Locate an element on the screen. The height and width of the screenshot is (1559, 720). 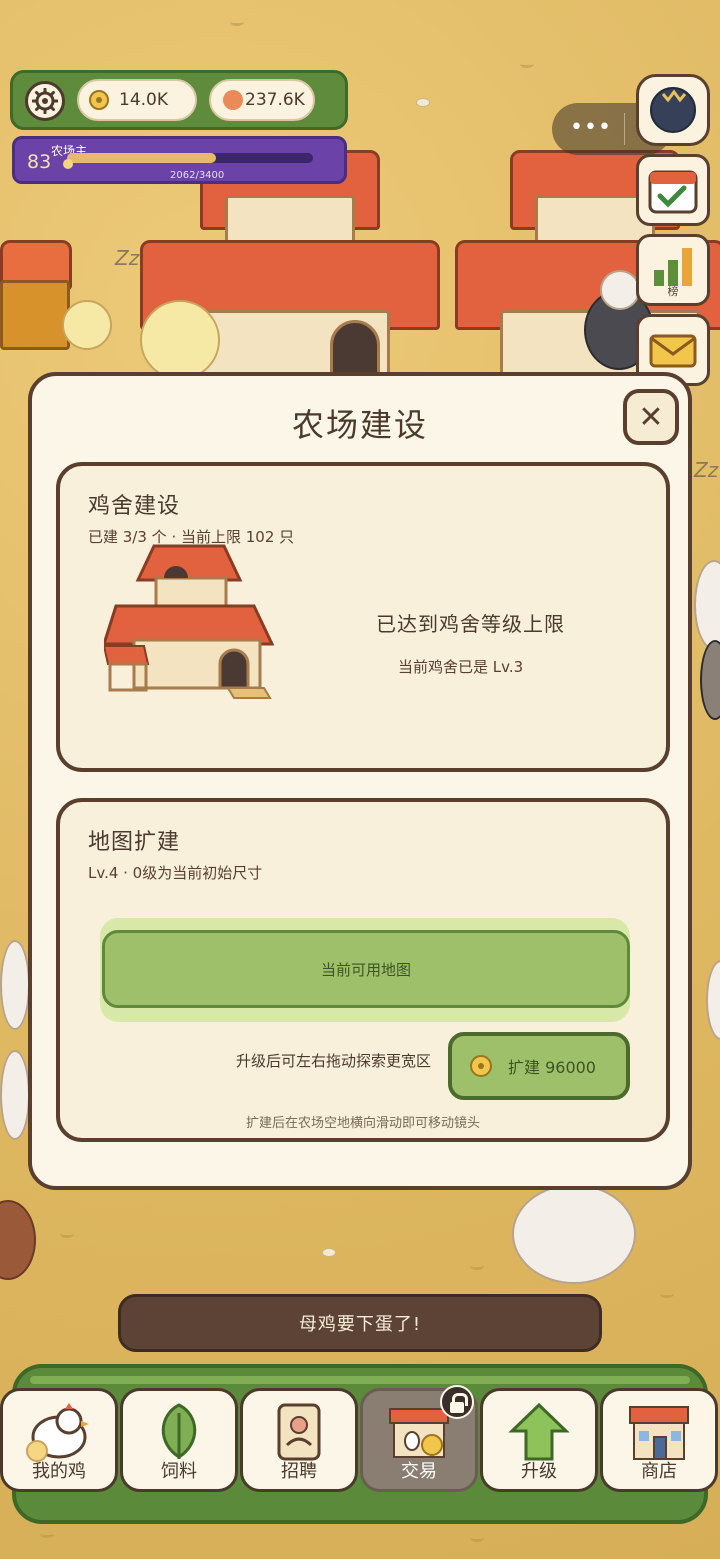
side-button-globe is located at coordinates (673, 110).